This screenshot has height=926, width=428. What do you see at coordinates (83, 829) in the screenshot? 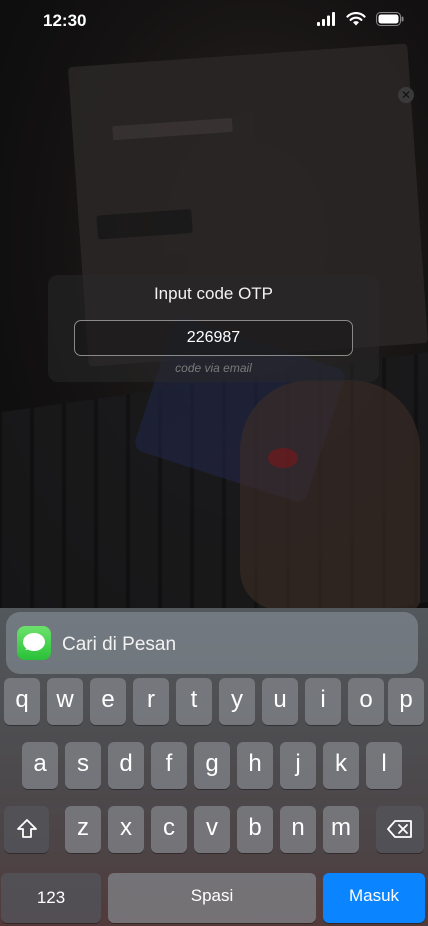
I see `key-z: z` at bounding box center [83, 829].